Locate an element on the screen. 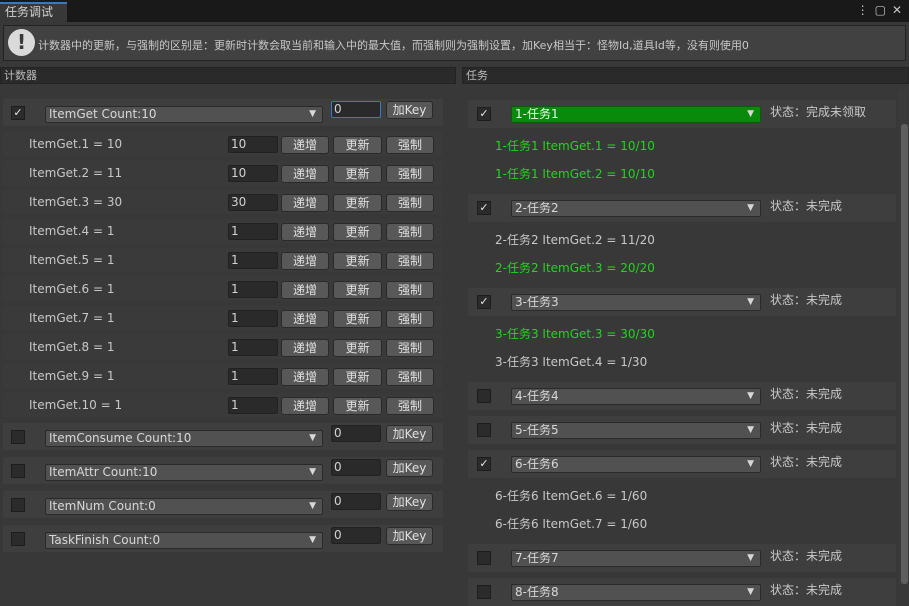  task-dropdown: 6-任务6 ▼ is located at coordinates (636, 464).